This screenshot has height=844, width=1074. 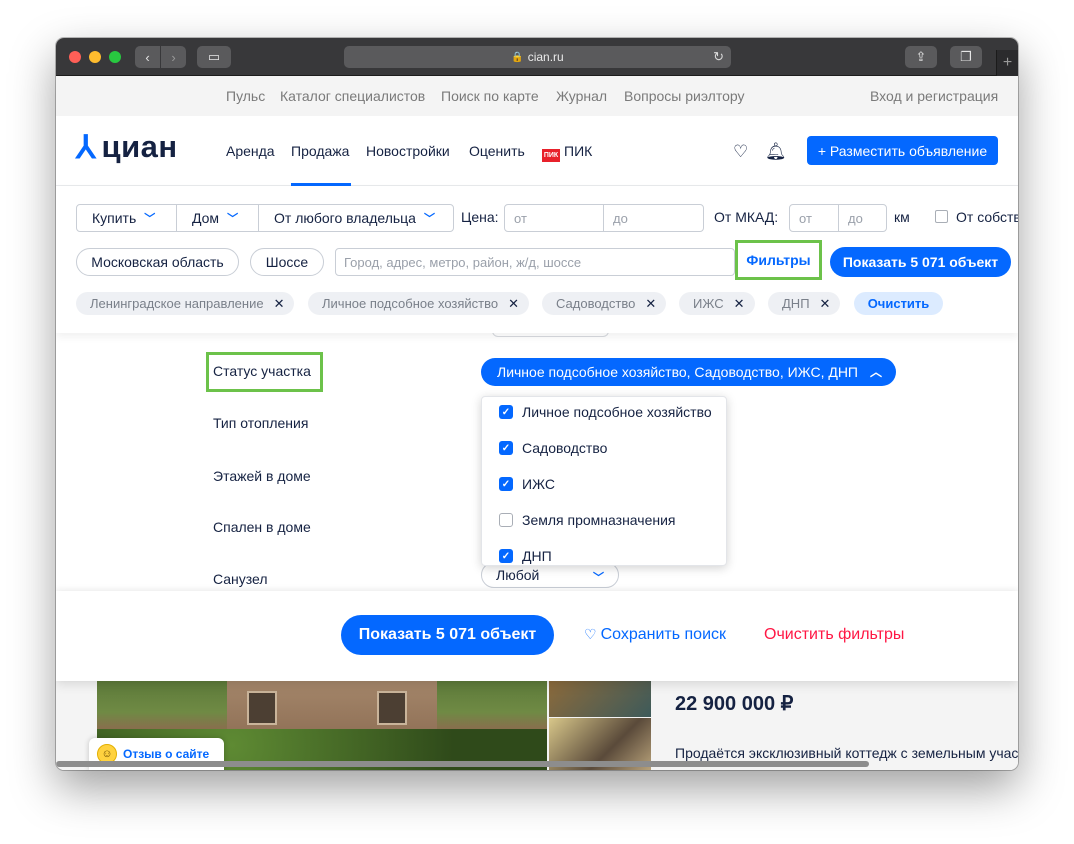 What do you see at coordinates (778, 260) in the screenshot?
I see `filters-link: Фильтры` at bounding box center [778, 260].